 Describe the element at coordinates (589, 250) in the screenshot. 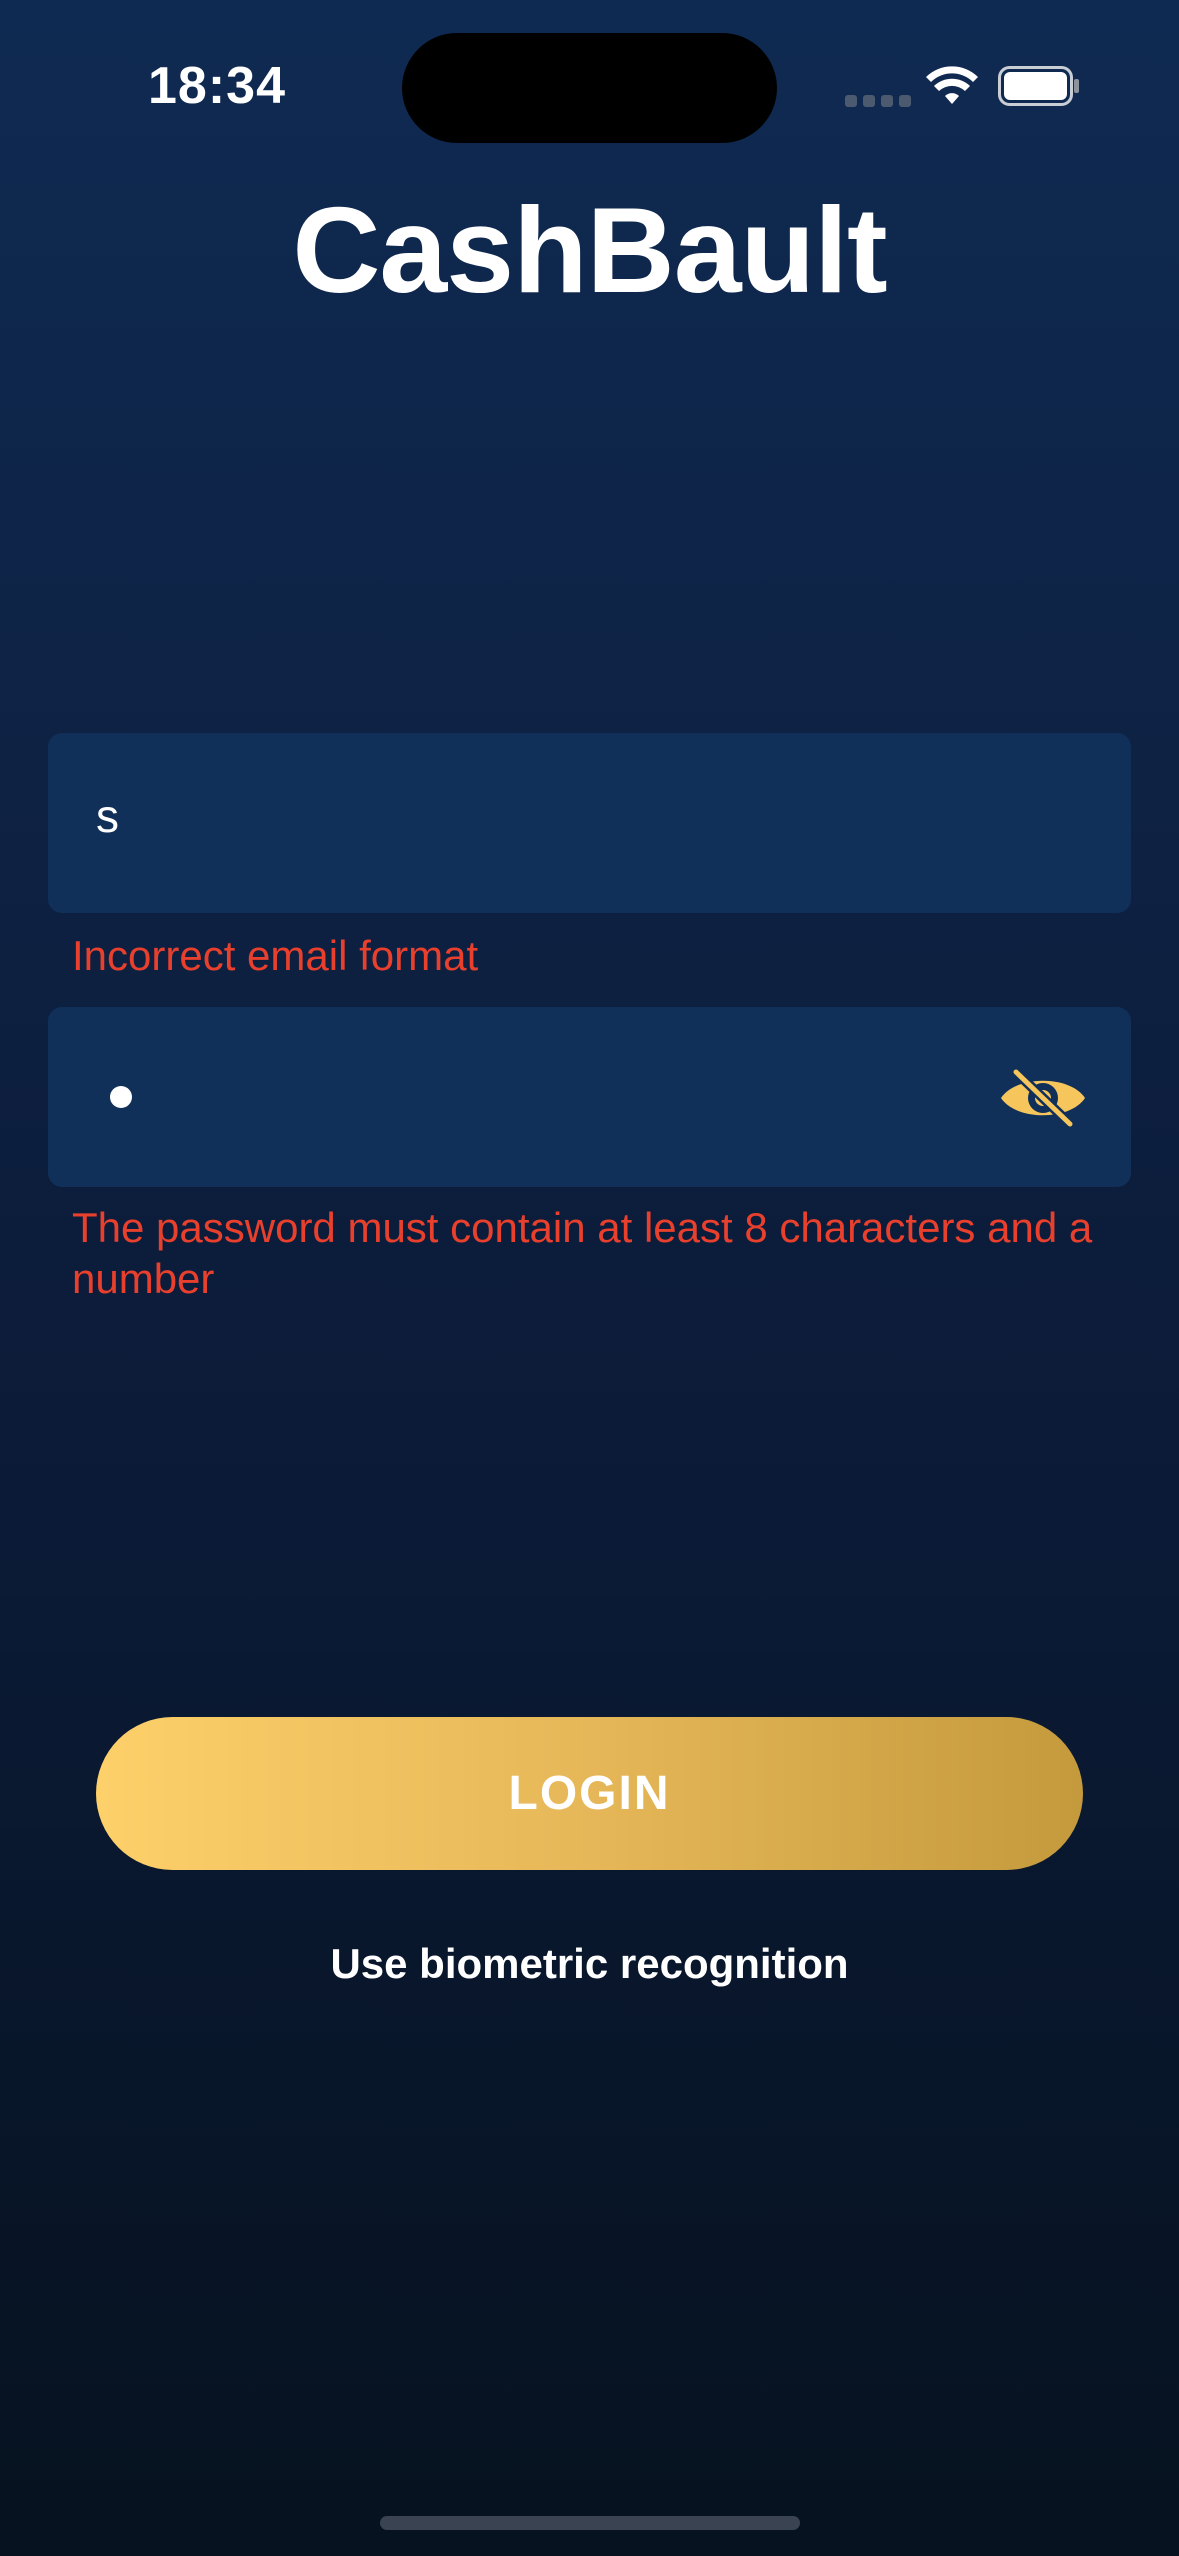

I see `app-title: CashBault` at that location.